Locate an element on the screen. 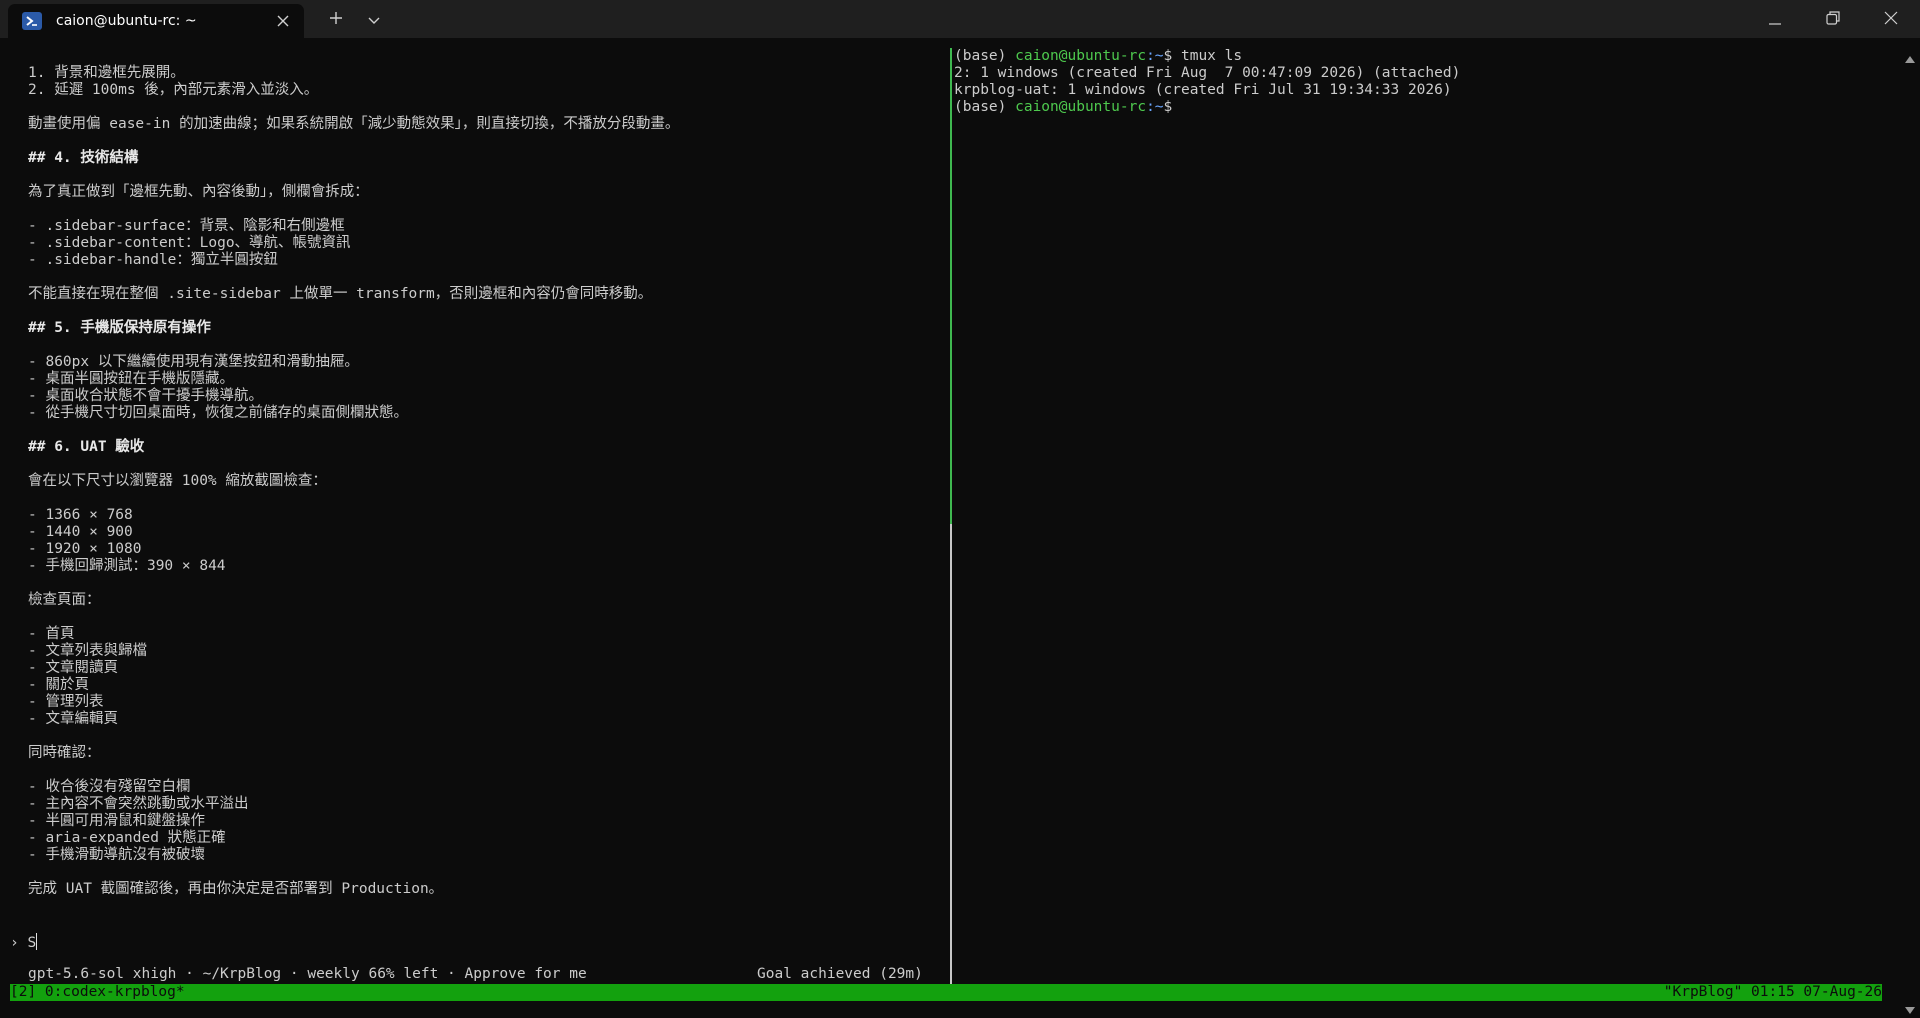  output-line: - 管理列表 is located at coordinates (66, 702).